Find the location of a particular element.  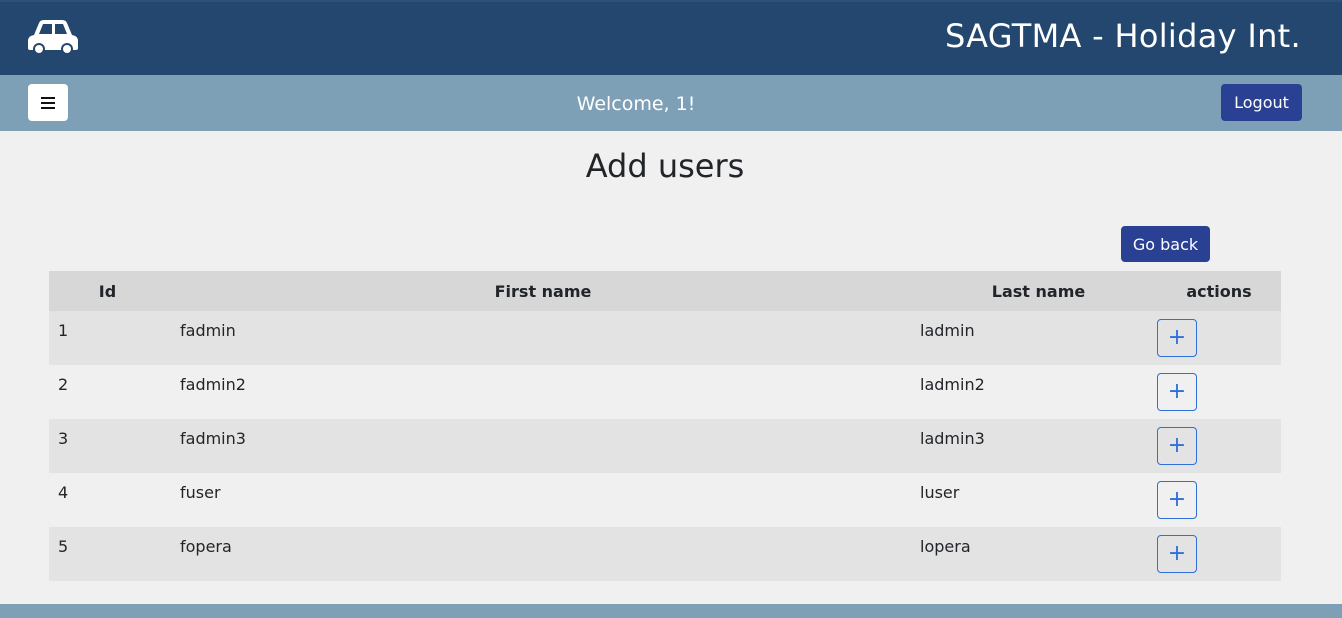

navbar: Welcome, 1! Logout is located at coordinates (671, 103).